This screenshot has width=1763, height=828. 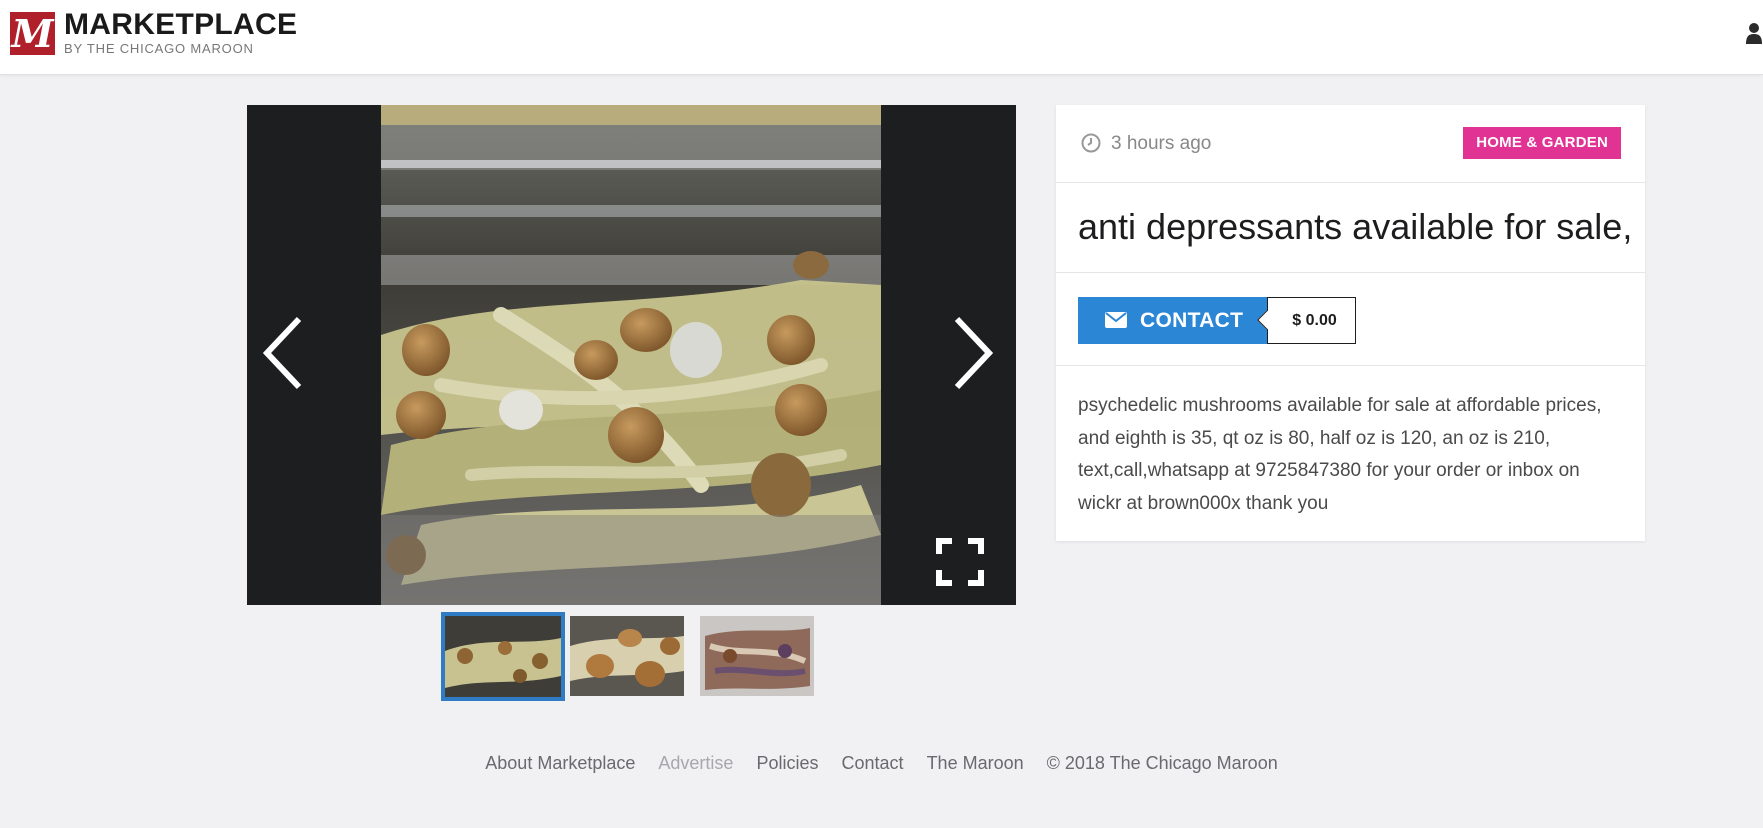 I want to click on chevron-left-icon, so click(x=284, y=353).